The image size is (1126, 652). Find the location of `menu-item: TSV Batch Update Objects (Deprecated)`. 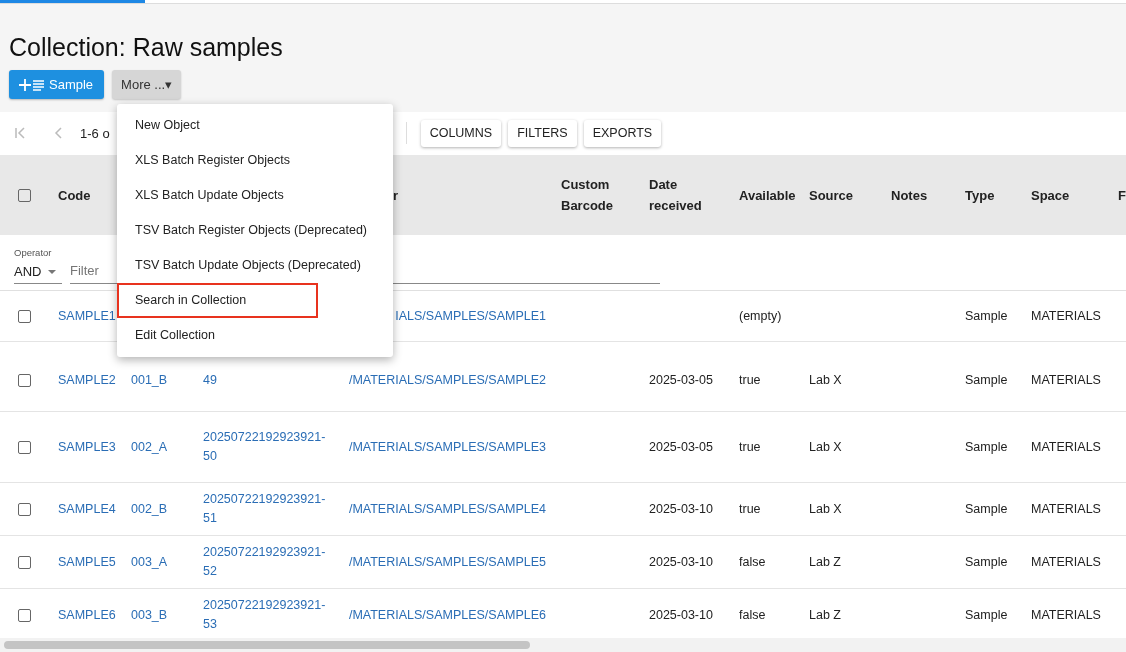

menu-item: TSV Batch Update Objects (Deprecated) is located at coordinates (255, 265).